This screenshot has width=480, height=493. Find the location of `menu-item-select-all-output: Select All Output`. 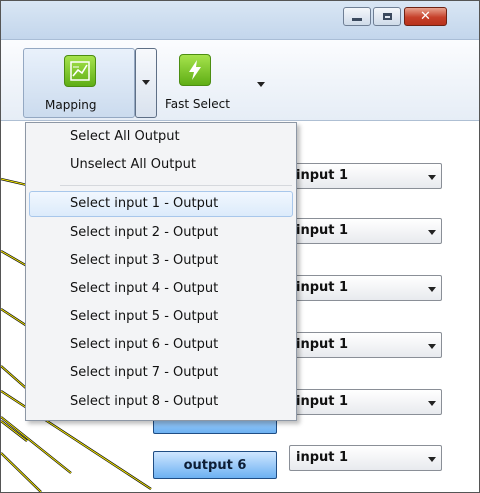

menu-item-select-all-output: Select All Output is located at coordinates (125, 136).